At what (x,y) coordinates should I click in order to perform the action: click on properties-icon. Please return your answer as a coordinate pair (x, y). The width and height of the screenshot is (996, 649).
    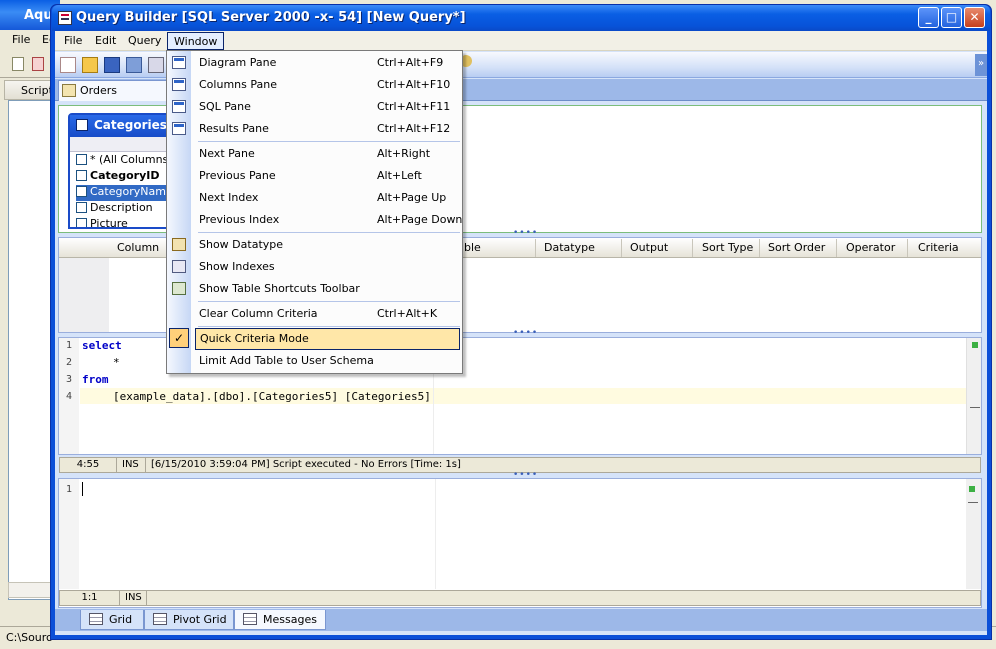
    Looking at the image, I should click on (156, 65).